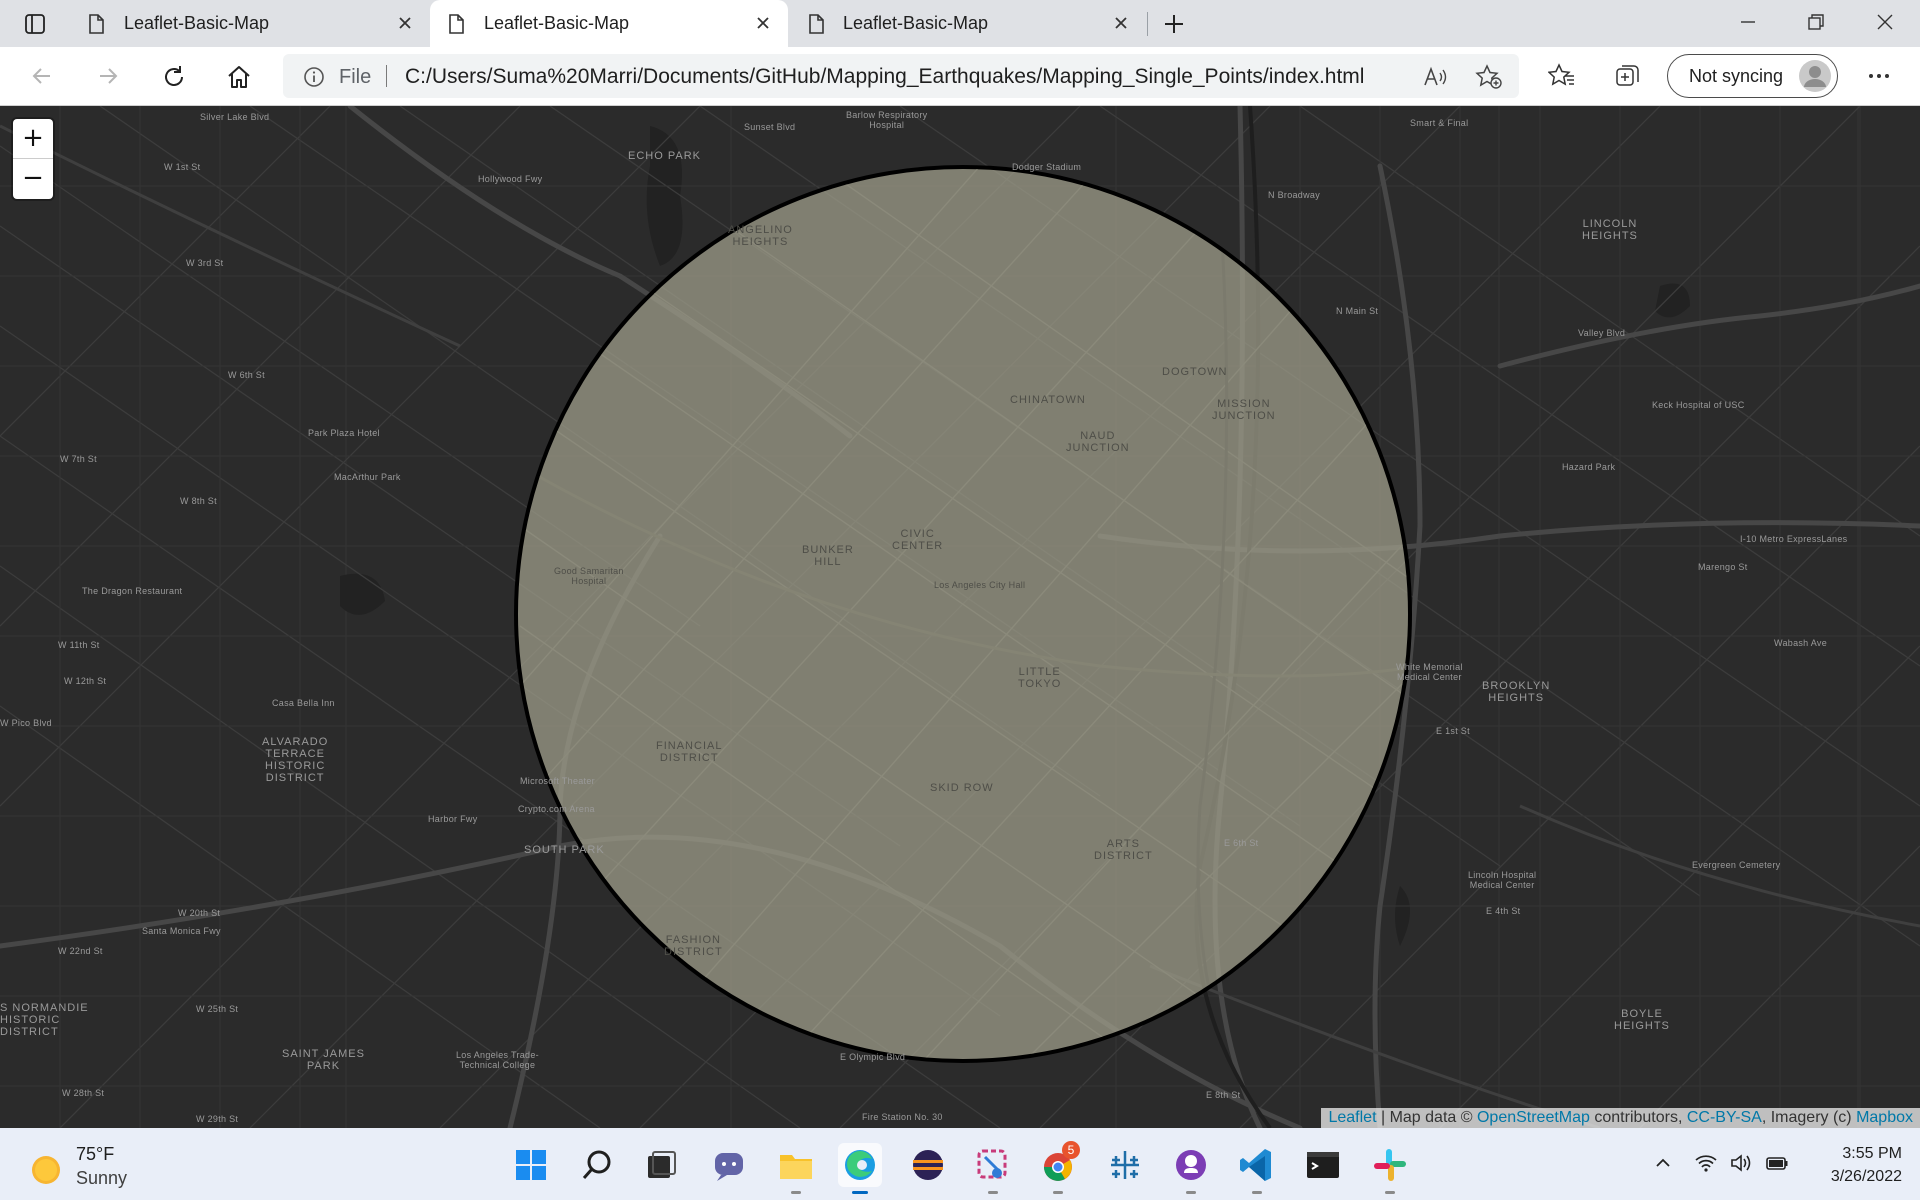 Image resolution: width=1920 pixels, height=1200 pixels. What do you see at coordinates (1071, 1150) in the screenshot?
I see `notification-badge: 5` at bounding box center [1071, 1150].